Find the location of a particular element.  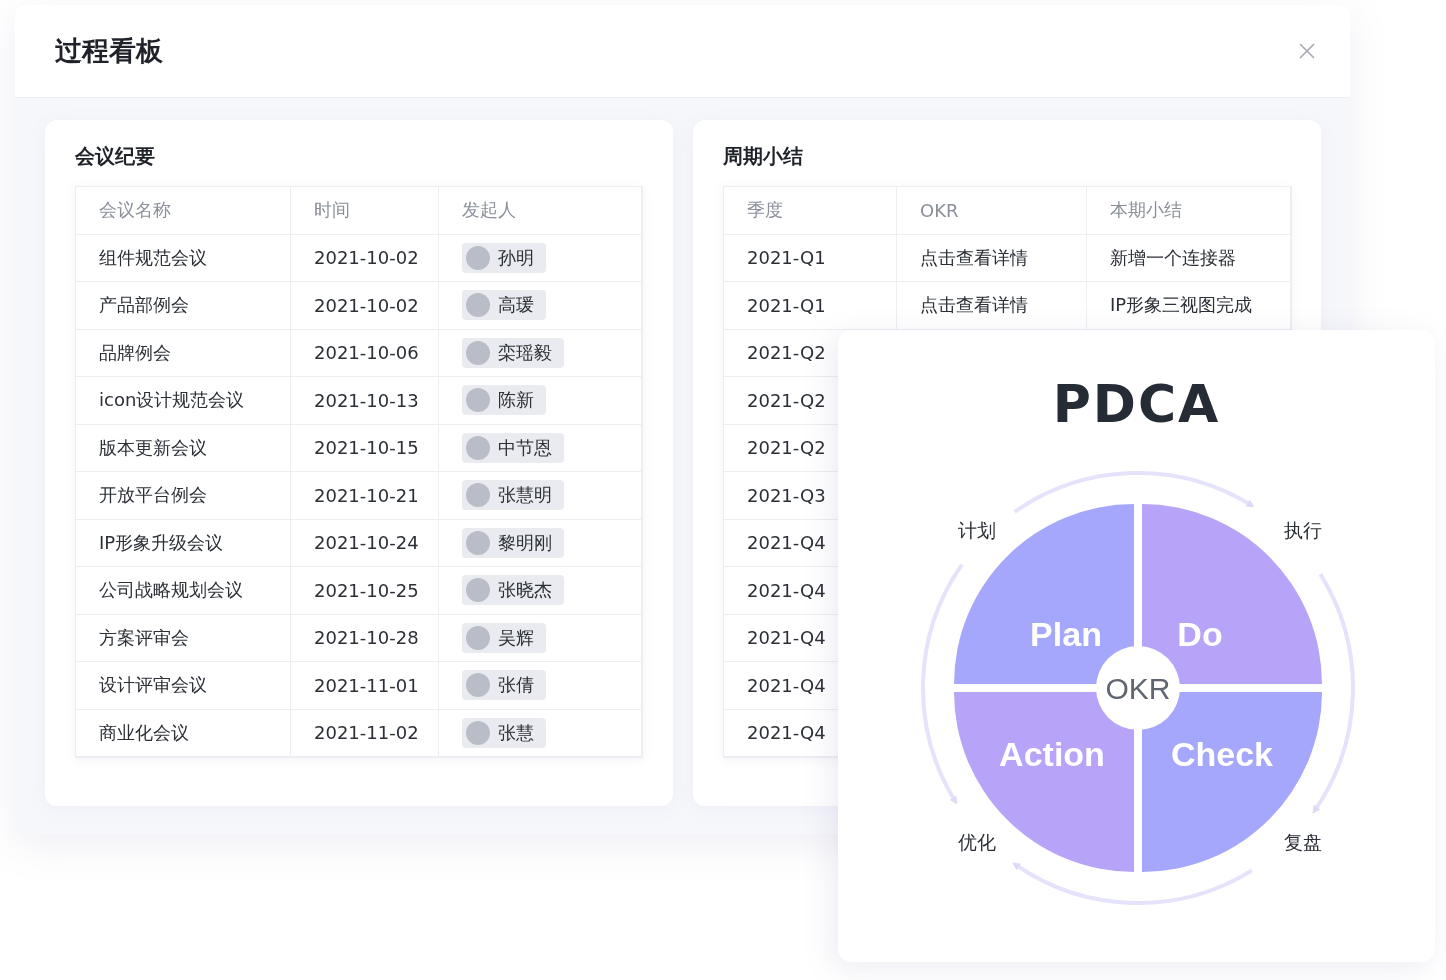

quadrant-label: Check is located at coordinates (1222, 754).